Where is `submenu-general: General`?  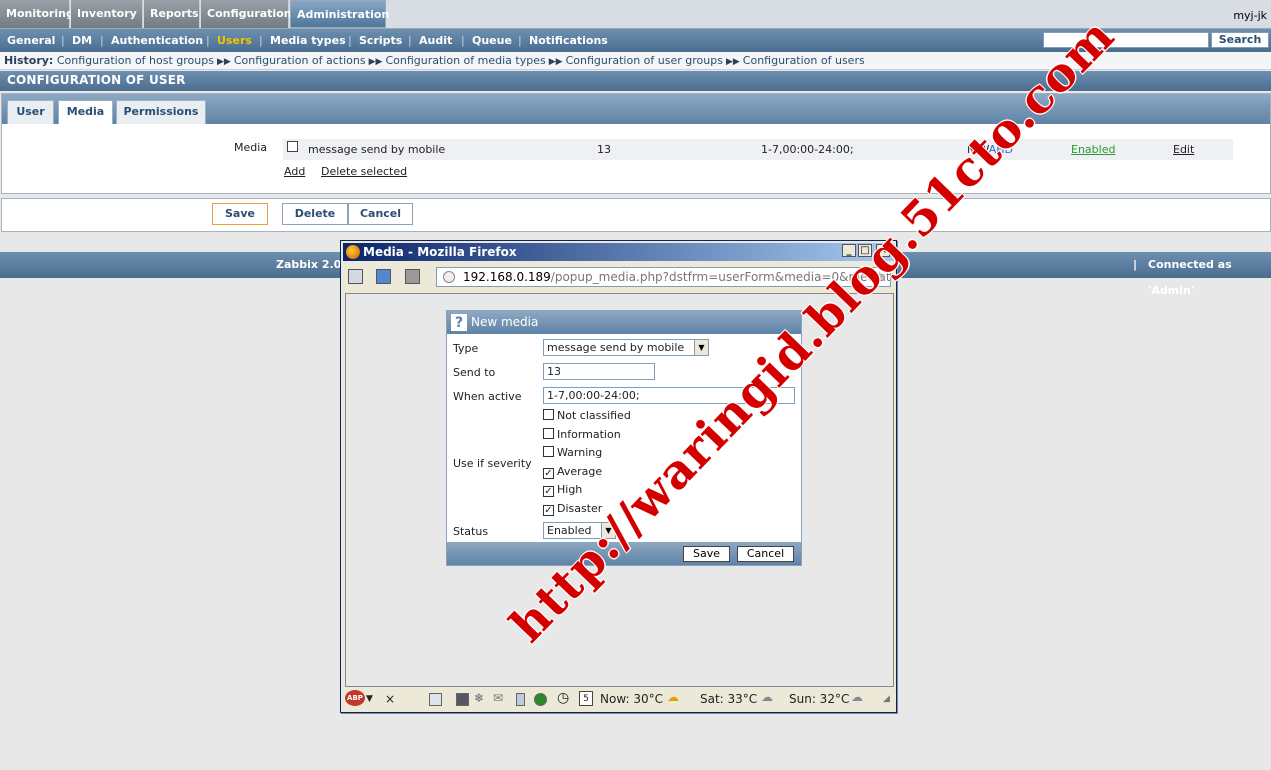 submenu-general: General is located at coordinates (31, 40).